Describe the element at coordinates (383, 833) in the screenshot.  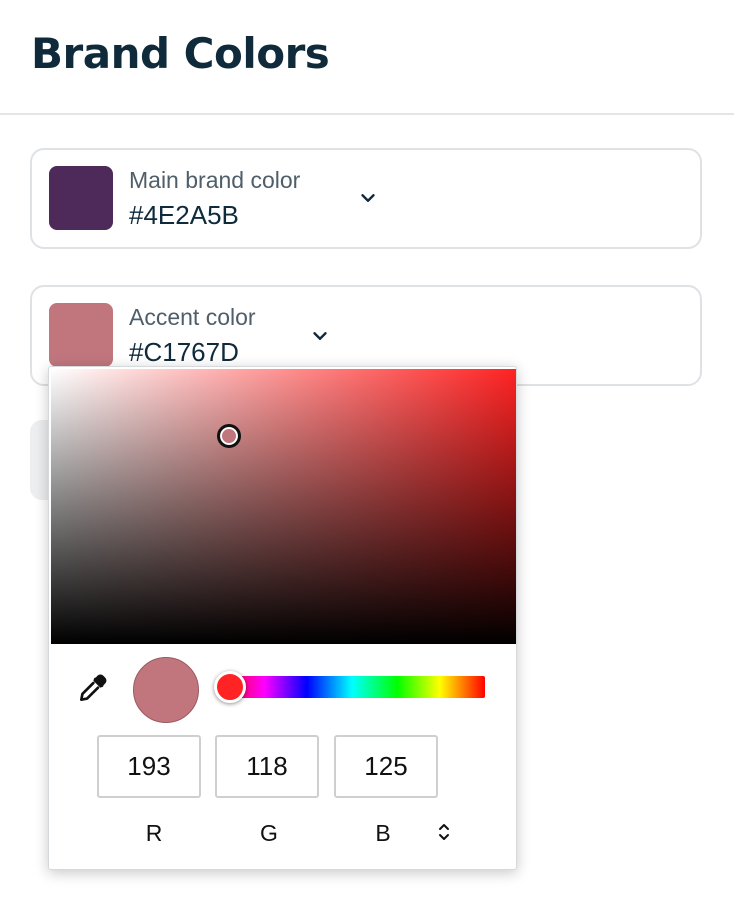
I see `blue-channel-label: B` at that location.